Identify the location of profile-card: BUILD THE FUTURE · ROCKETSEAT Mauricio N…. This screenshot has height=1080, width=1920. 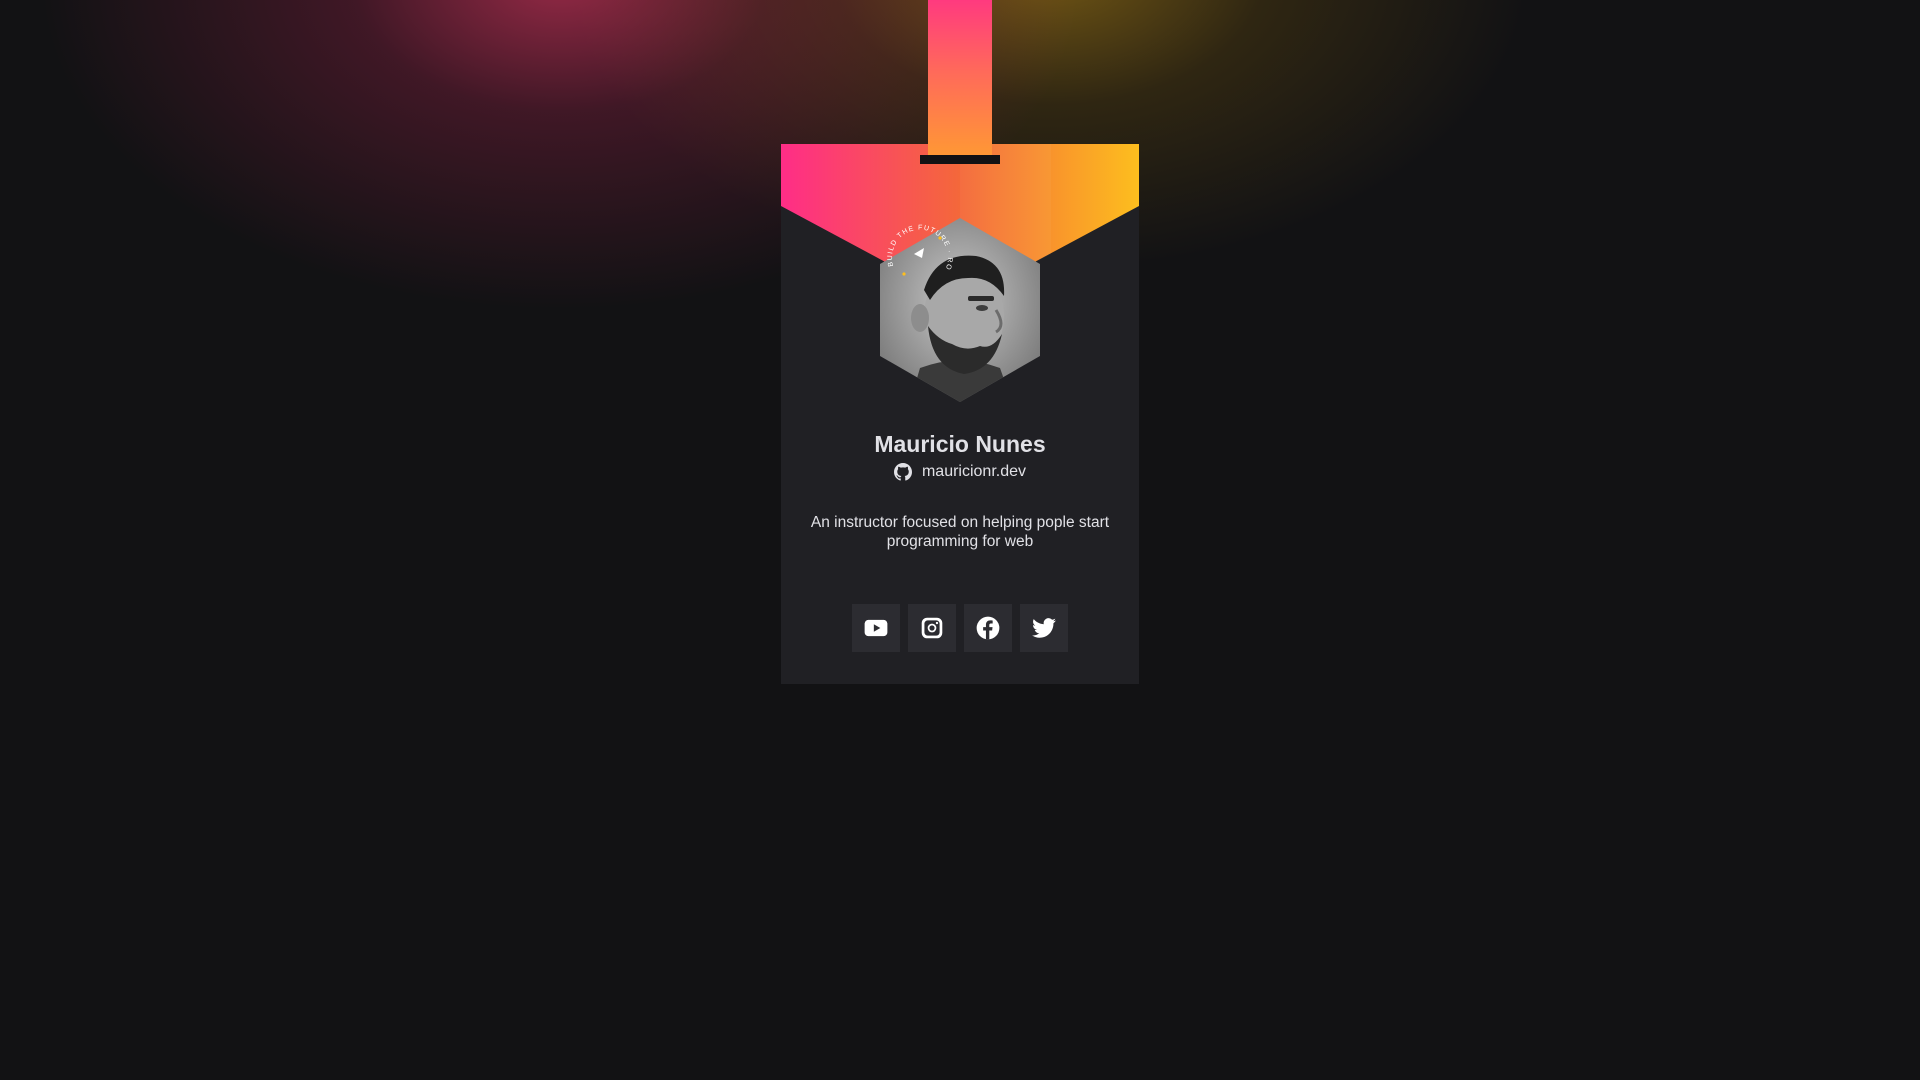
(960, 414).